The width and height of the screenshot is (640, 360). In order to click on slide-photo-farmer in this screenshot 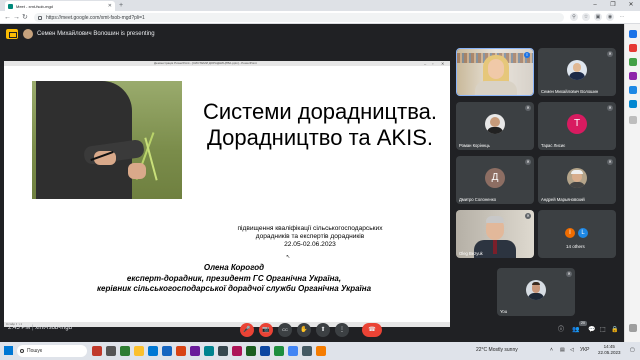, I will do `click(107, 140)`.